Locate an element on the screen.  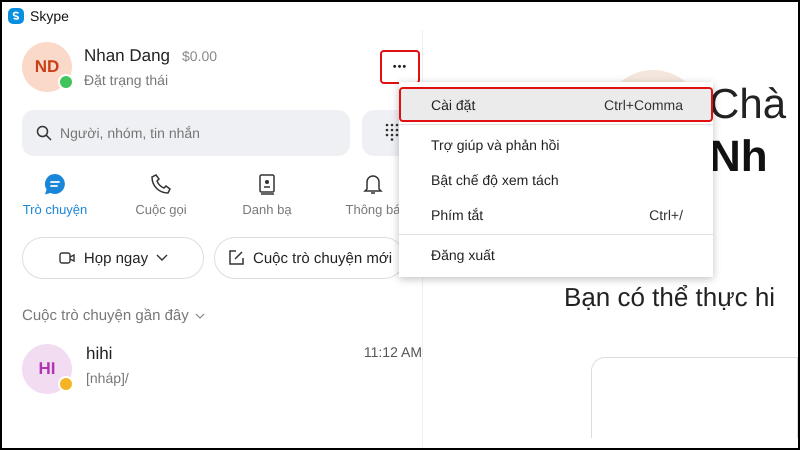
search-icon is located at coordinates (44, 133).